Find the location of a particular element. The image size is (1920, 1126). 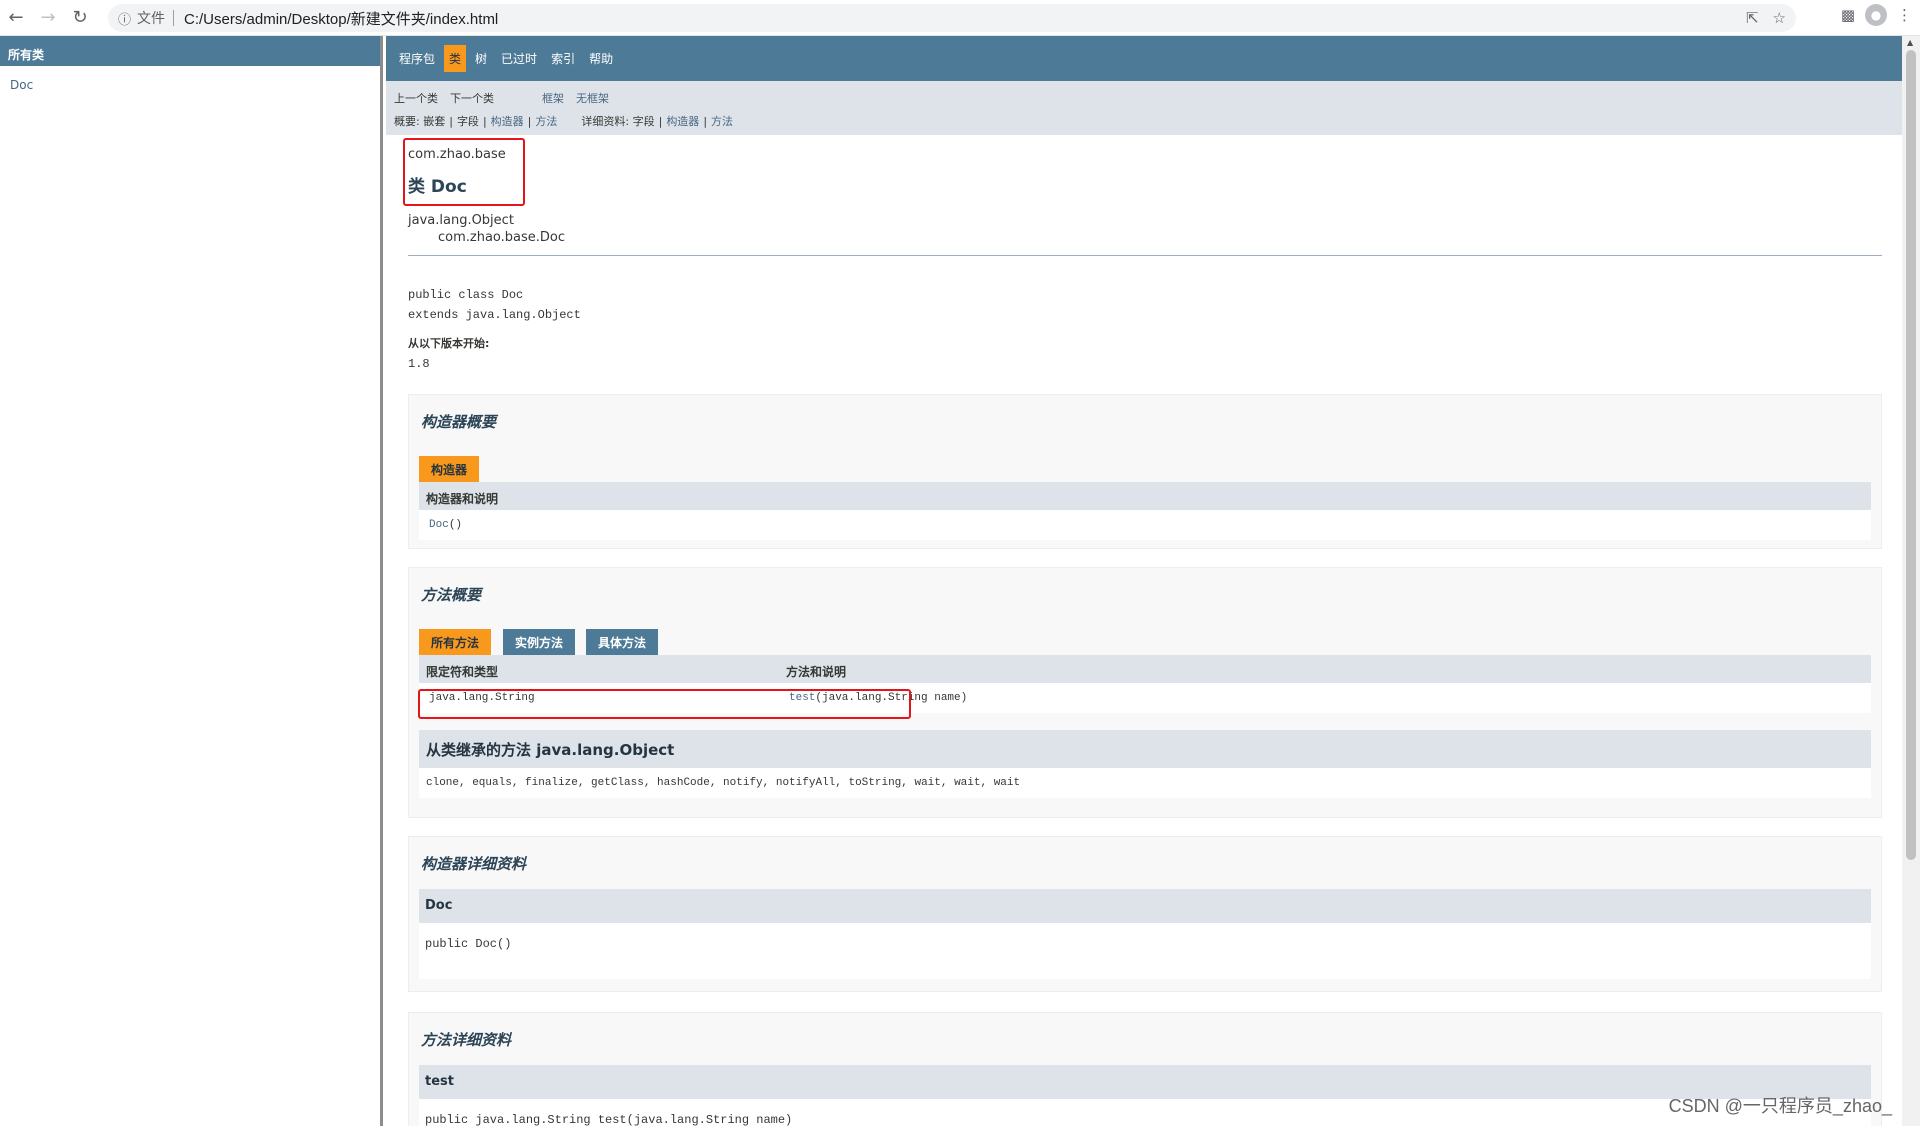

detail-label: 详细资料: is located at coordinates (605, 121).